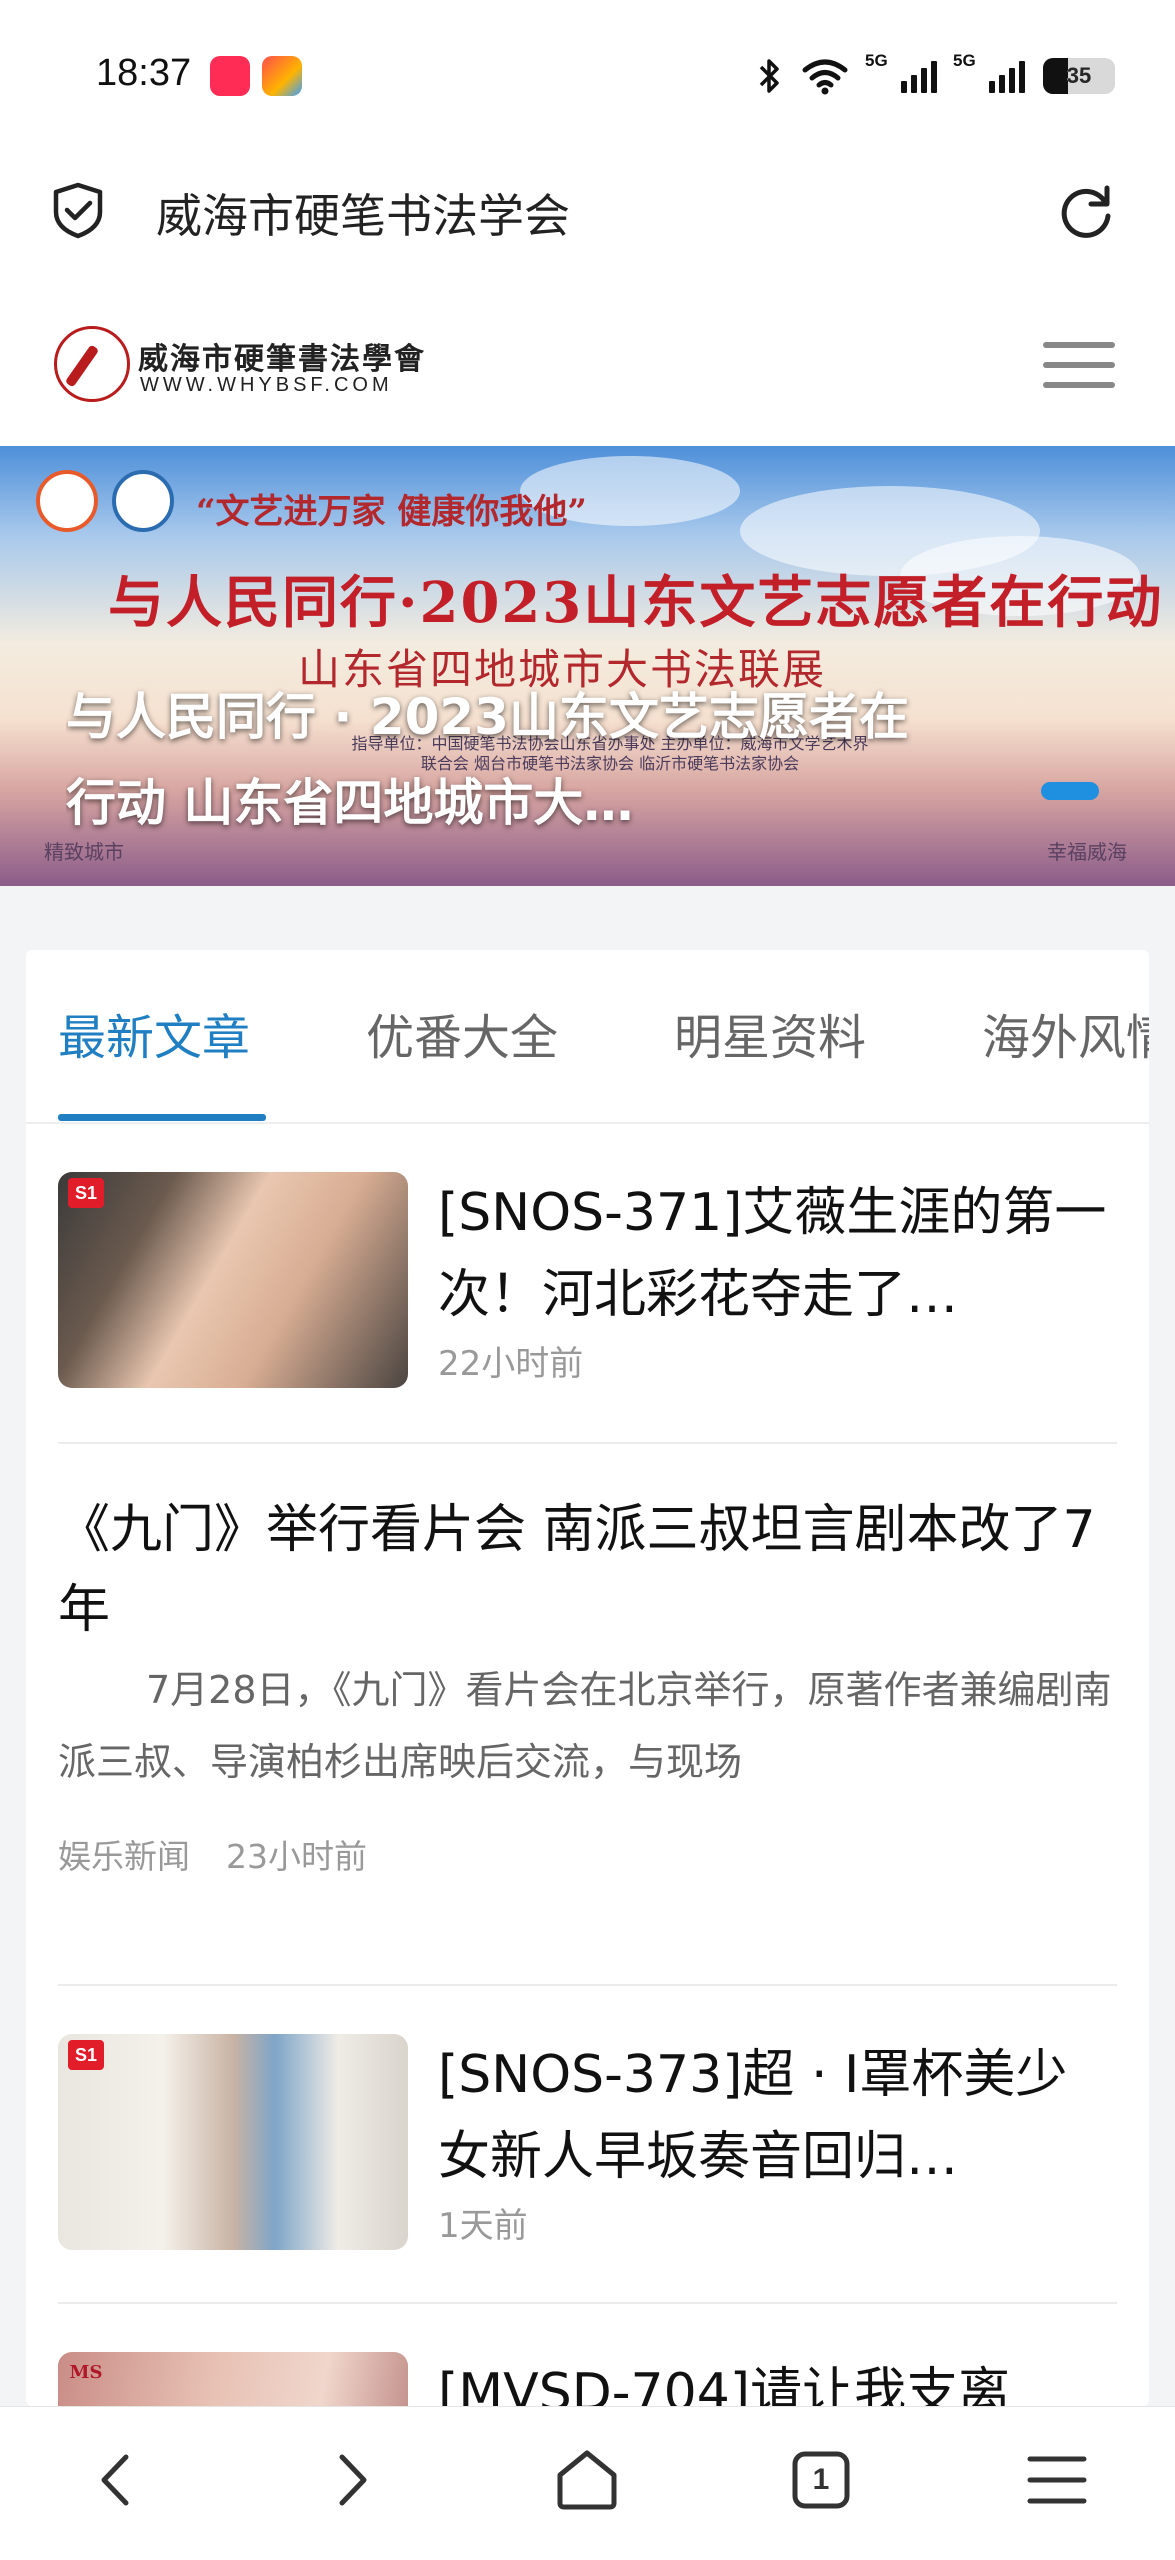  What do you see at coordinates (778, 2379) in the screenshot?
I see `article-title: [MVSD-704]请让我支离` at bounding box center [778, 2379].